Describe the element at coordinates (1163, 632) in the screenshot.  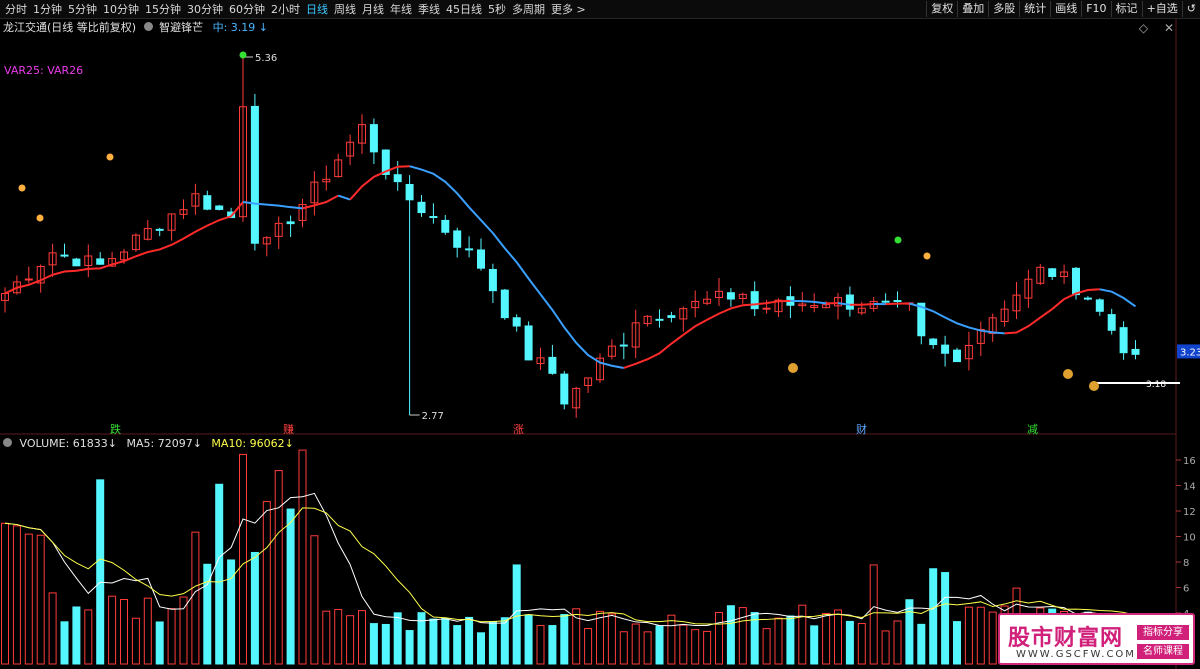
I see `watermark-tag: 指标分享` at that location.